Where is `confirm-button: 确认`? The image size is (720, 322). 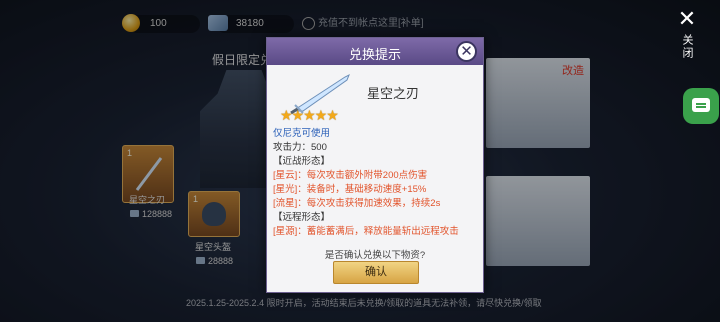 confirm-button: 确认 is located at coordinates (376, 272).